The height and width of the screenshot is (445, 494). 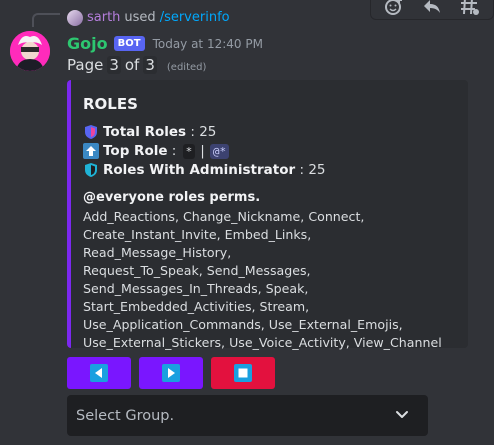 What do you see at coordinates (199, 170) in the screenshot?
I see `admin-label: Roles With Administrator` at bounding box center [199, 170].